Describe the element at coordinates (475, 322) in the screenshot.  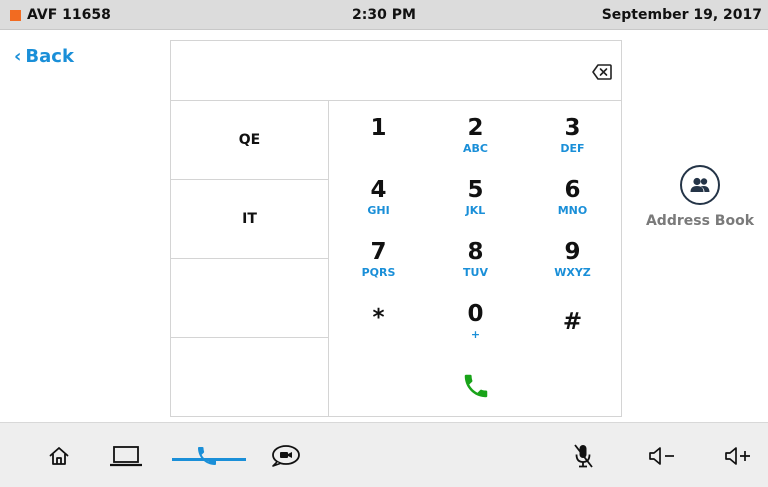
I see `key-0: 0 +` at that location.